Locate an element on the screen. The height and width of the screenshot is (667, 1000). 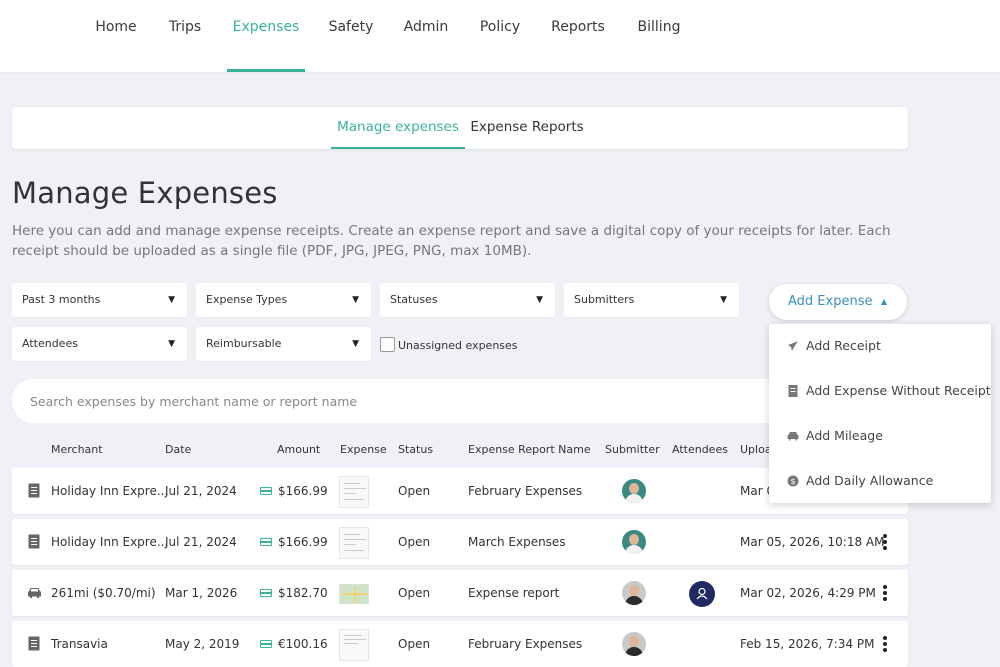
dollar-coin-icon: $ is located at coordinates (793, 481).